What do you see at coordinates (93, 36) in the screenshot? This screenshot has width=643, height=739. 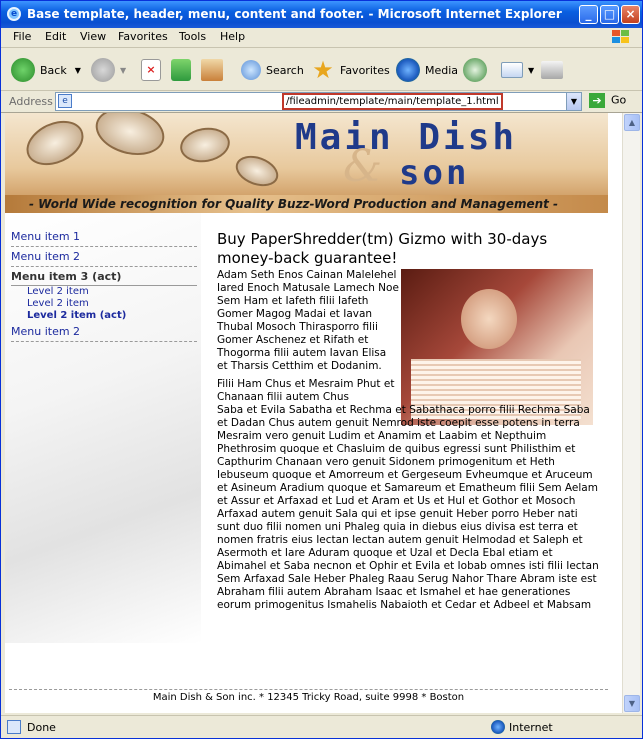 I see `menu-view: View` at bounding box center [93, 36].